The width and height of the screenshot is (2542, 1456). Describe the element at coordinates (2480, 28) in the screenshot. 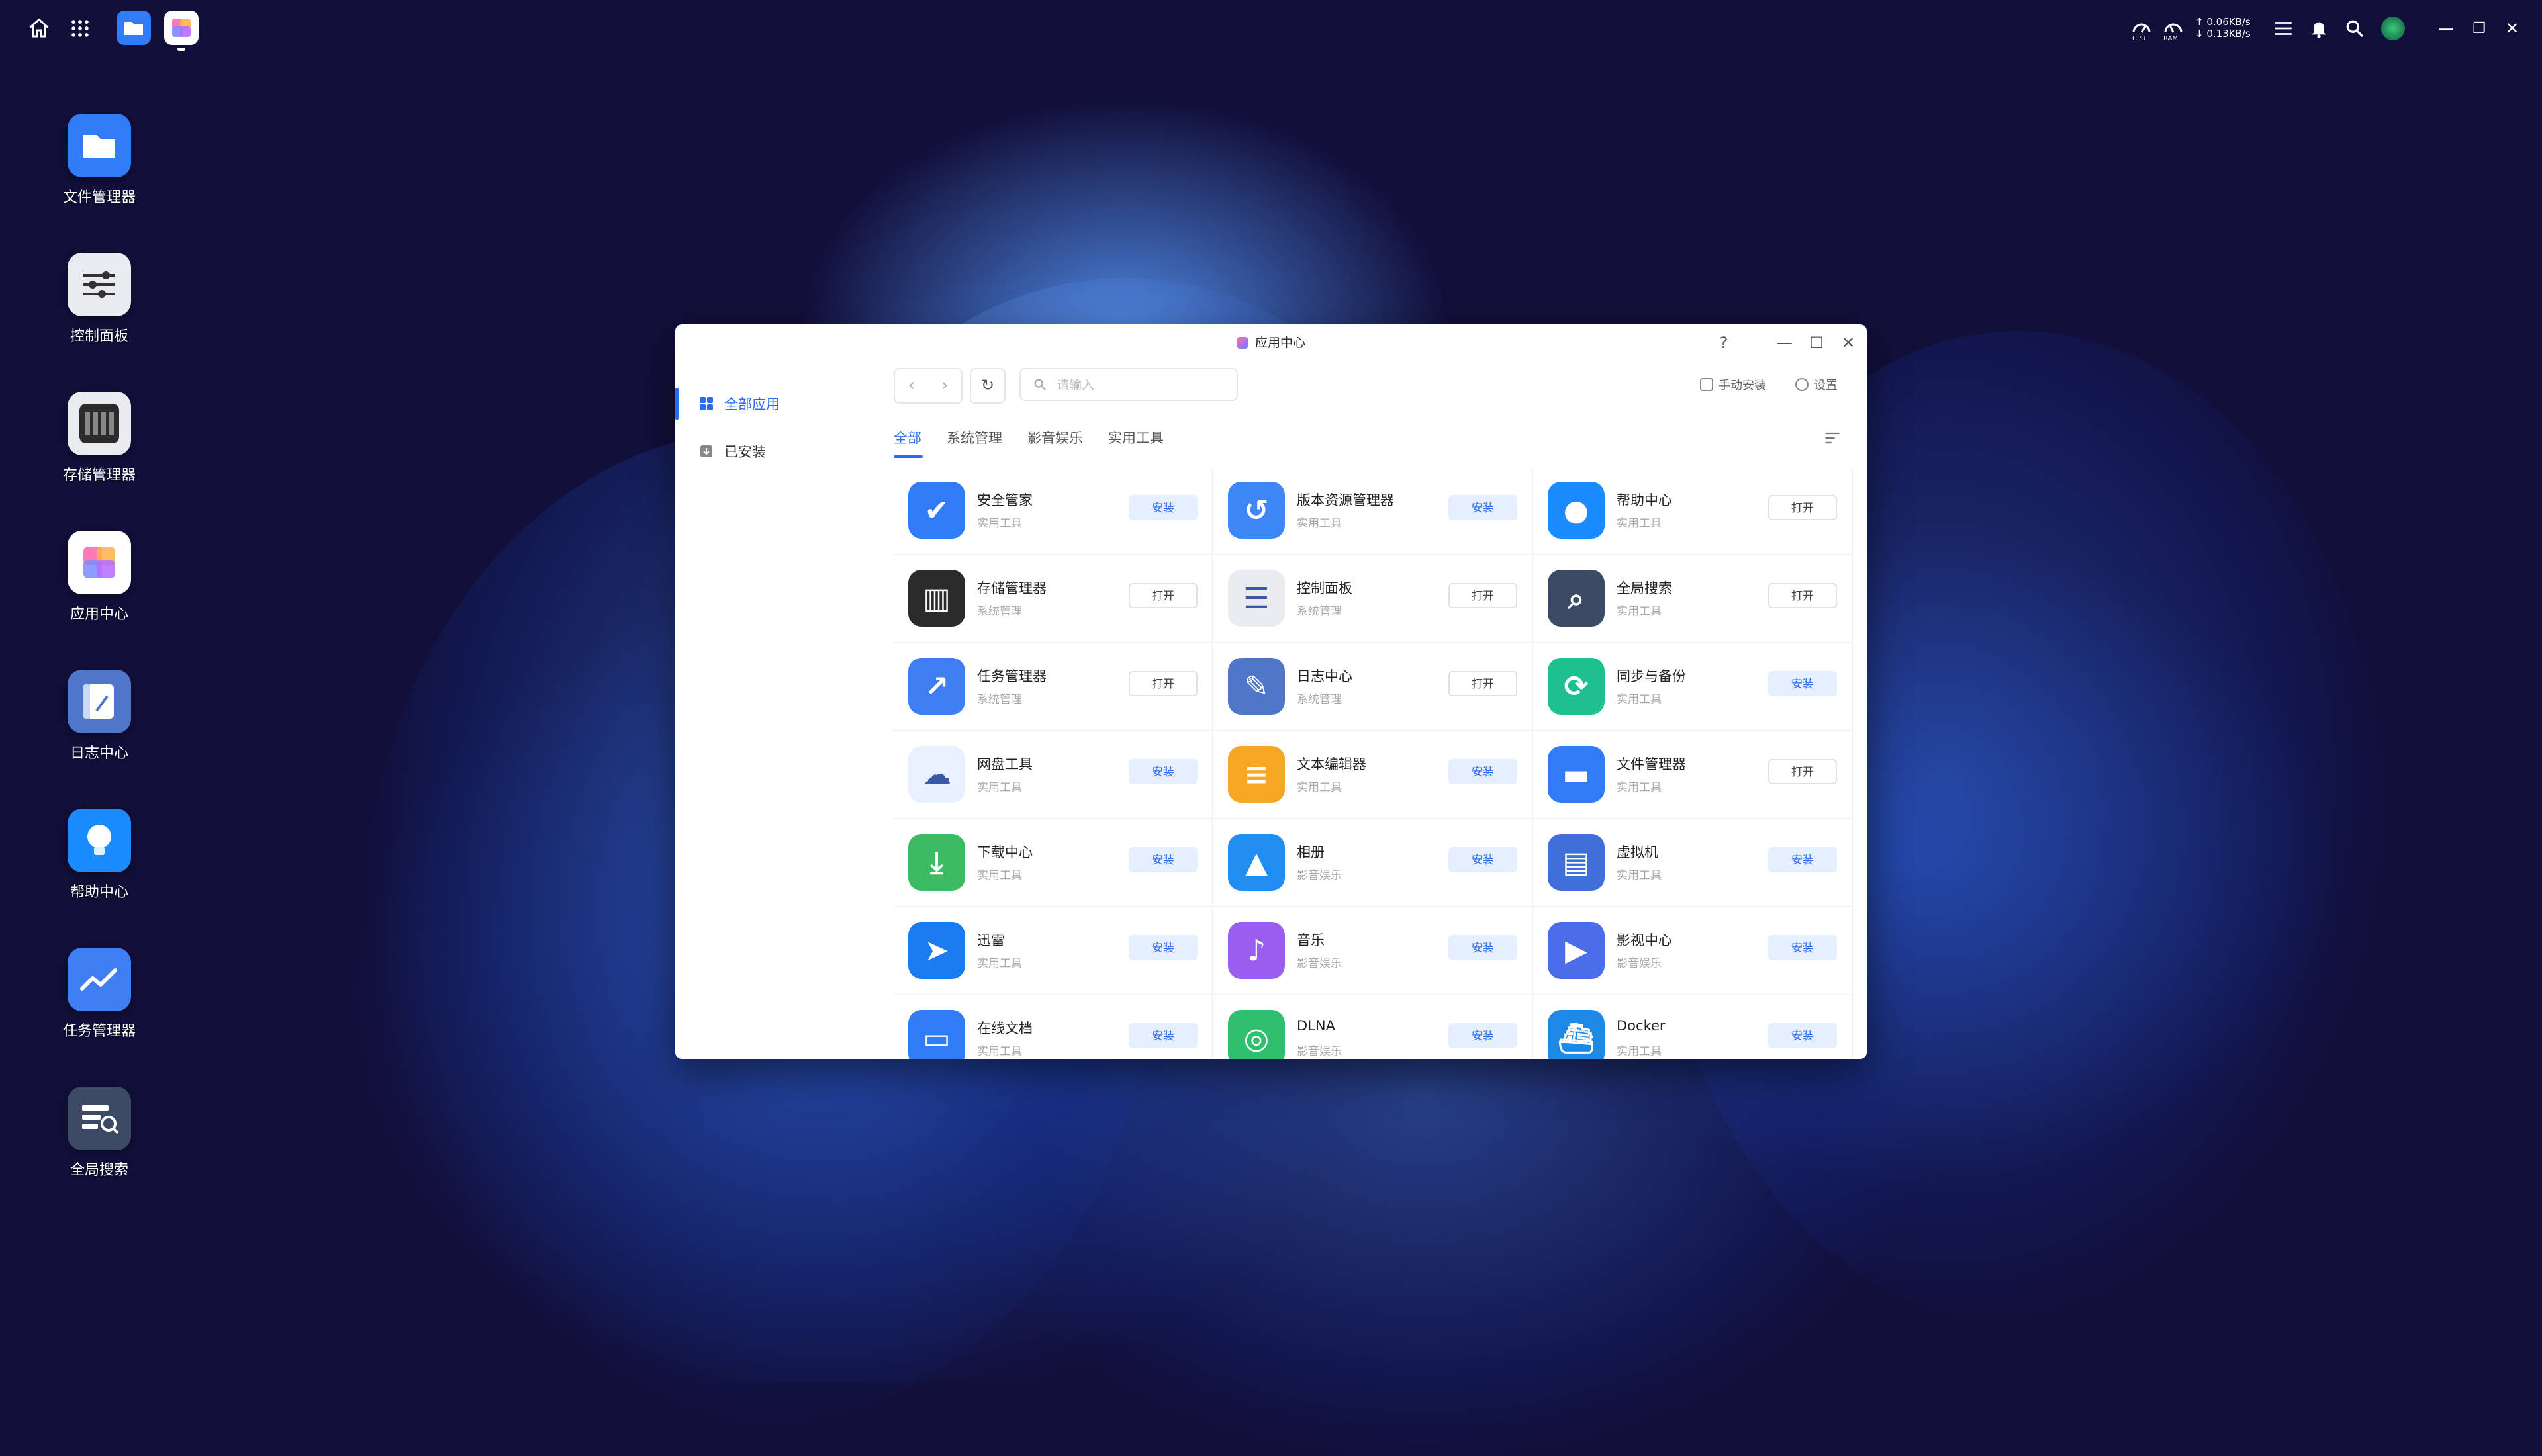

I see `restore-icon: ❐` at that location.